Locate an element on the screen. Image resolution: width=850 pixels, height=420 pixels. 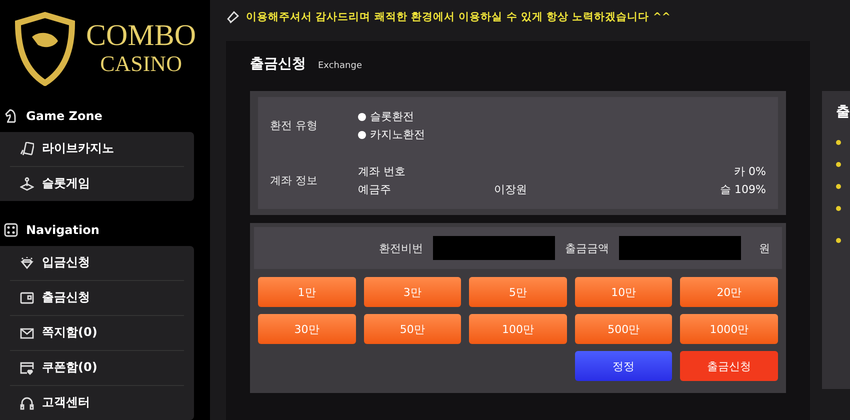
joystick-icon is located at coordinates (27, 183).